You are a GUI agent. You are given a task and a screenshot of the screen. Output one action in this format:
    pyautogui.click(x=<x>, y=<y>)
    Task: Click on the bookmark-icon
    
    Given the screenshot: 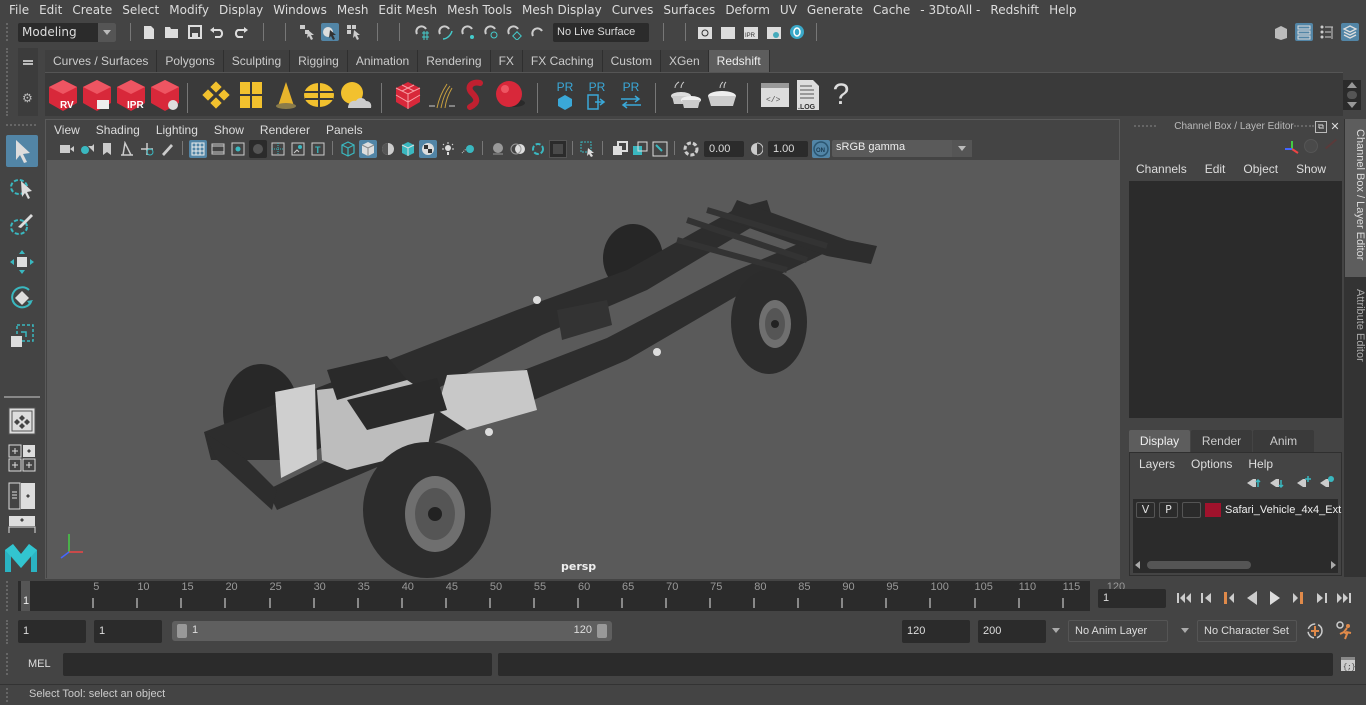 What is the action you would take?
    pyautogui.click(x=107, y=149)
    